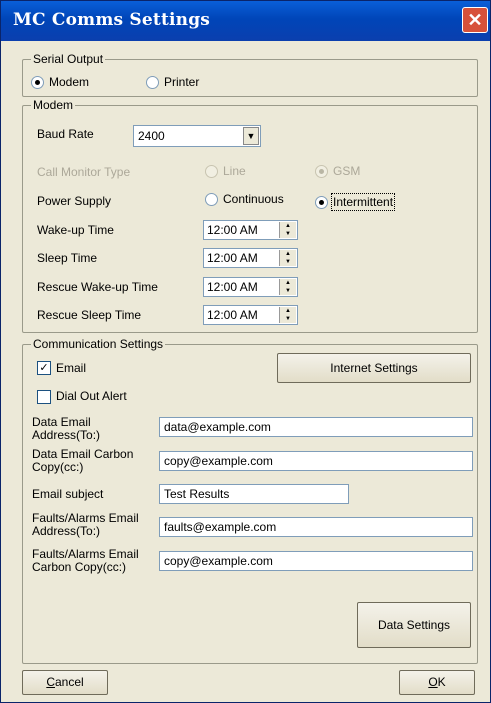  I want to click on dial-out-alert-checkbox, so click(44, 397).